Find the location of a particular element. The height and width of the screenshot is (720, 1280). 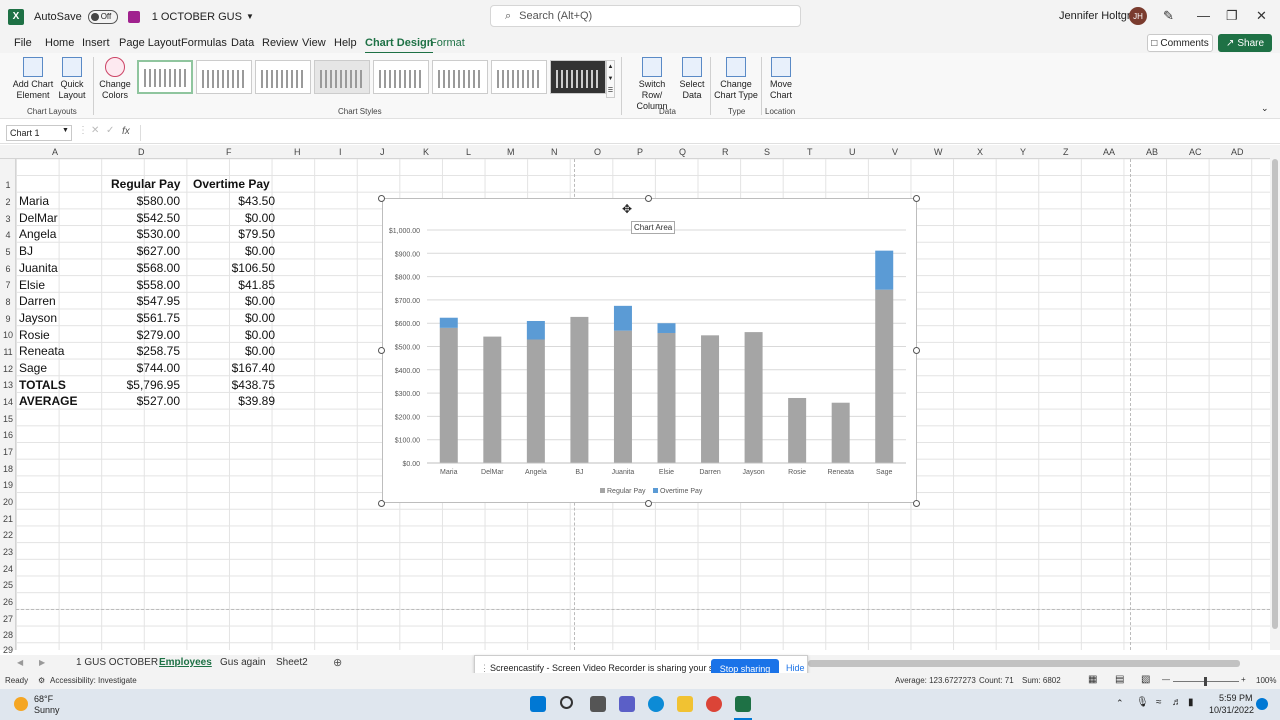

column-header-cell: AB is located at coordinates (1152, 152).